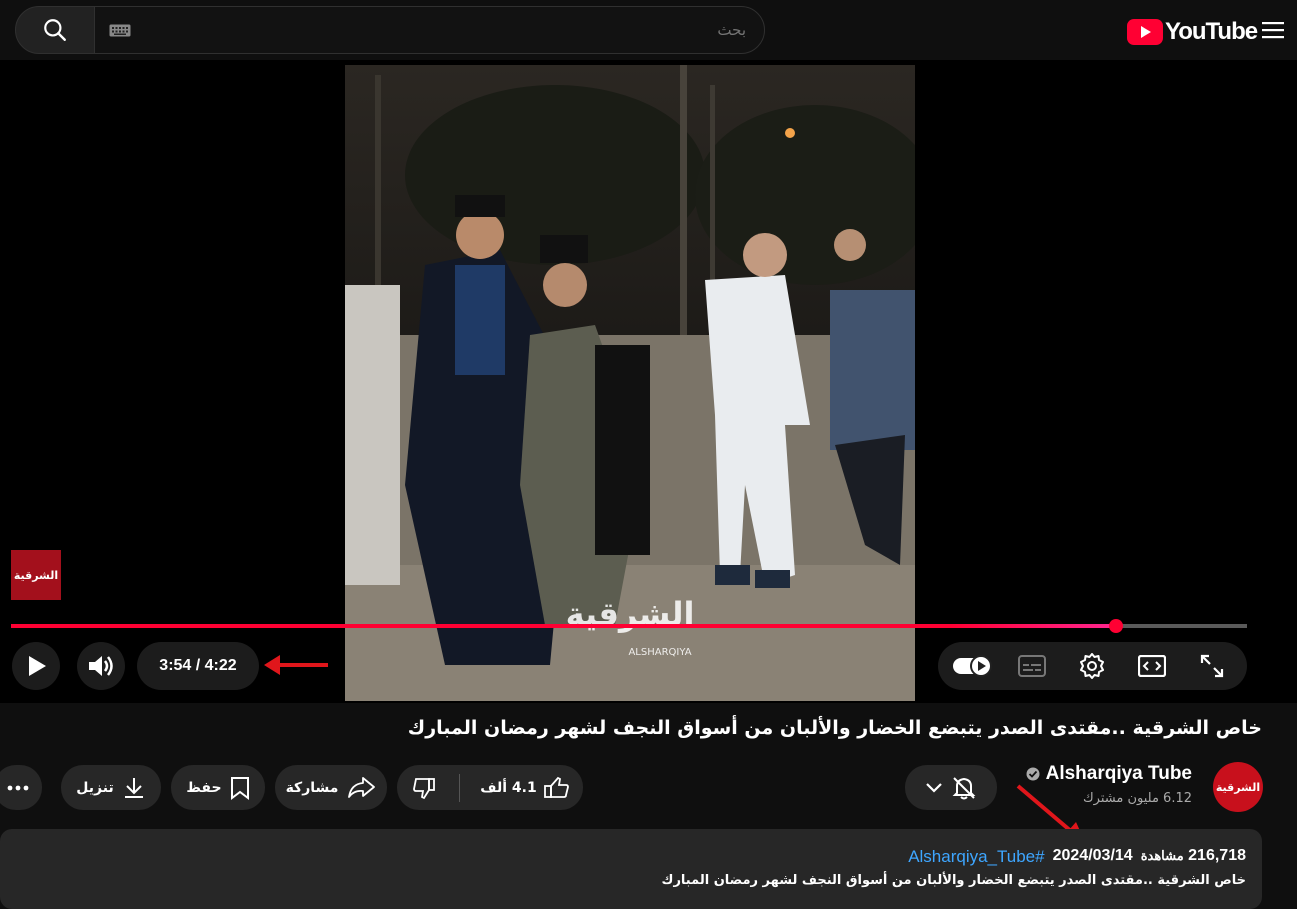 This screenshot has height=909, width=1297. I want to click on like-button: 4.1 ألف, so click(524, 788).